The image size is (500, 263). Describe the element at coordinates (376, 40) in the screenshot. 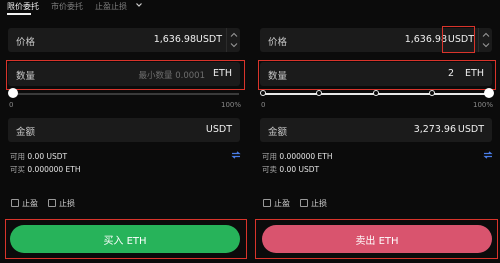

I see `sell-price-field: 价格 1,636.98 USDT` at that location.